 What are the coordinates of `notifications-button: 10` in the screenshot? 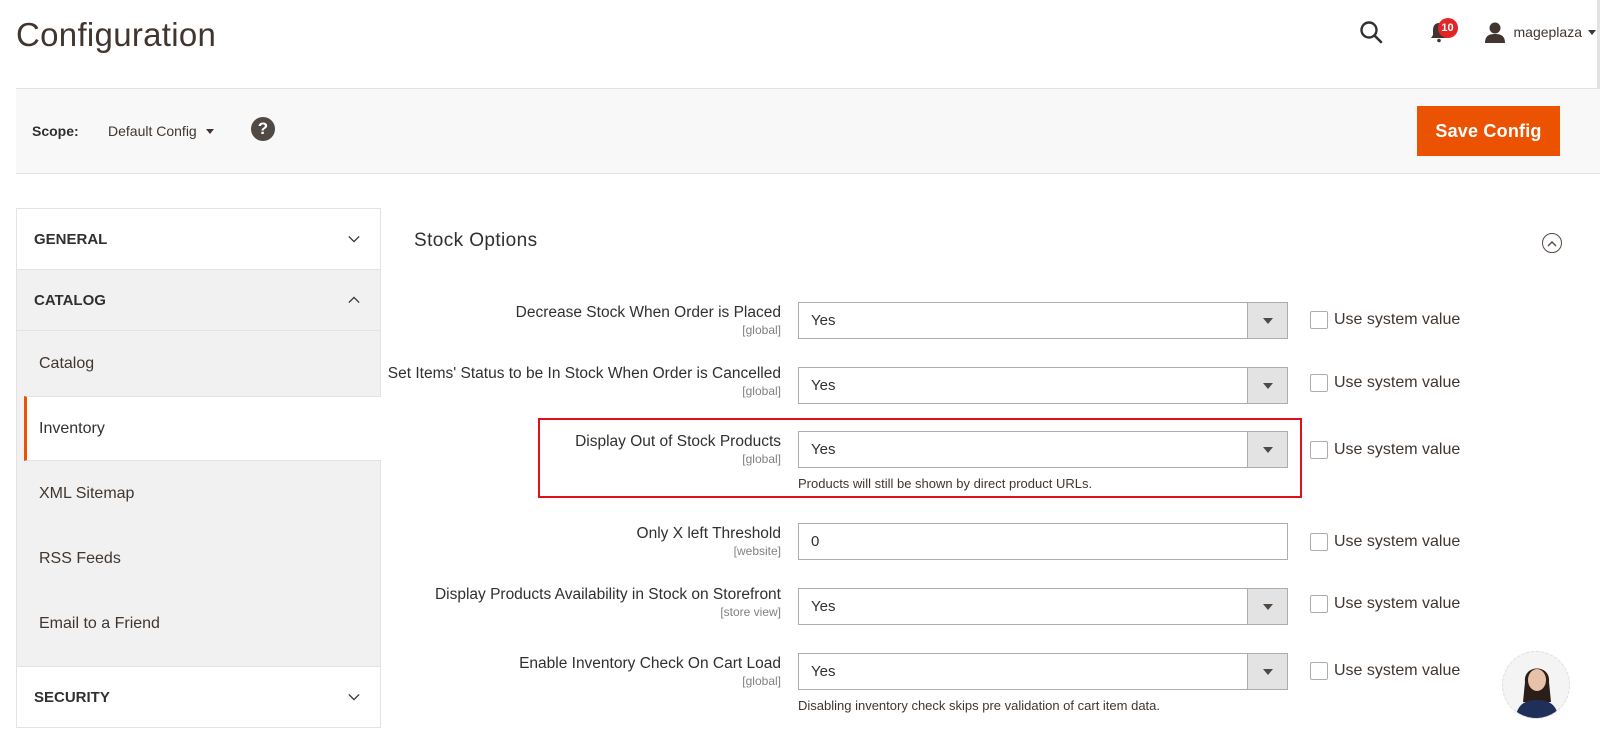 It's located at (1441, 32).